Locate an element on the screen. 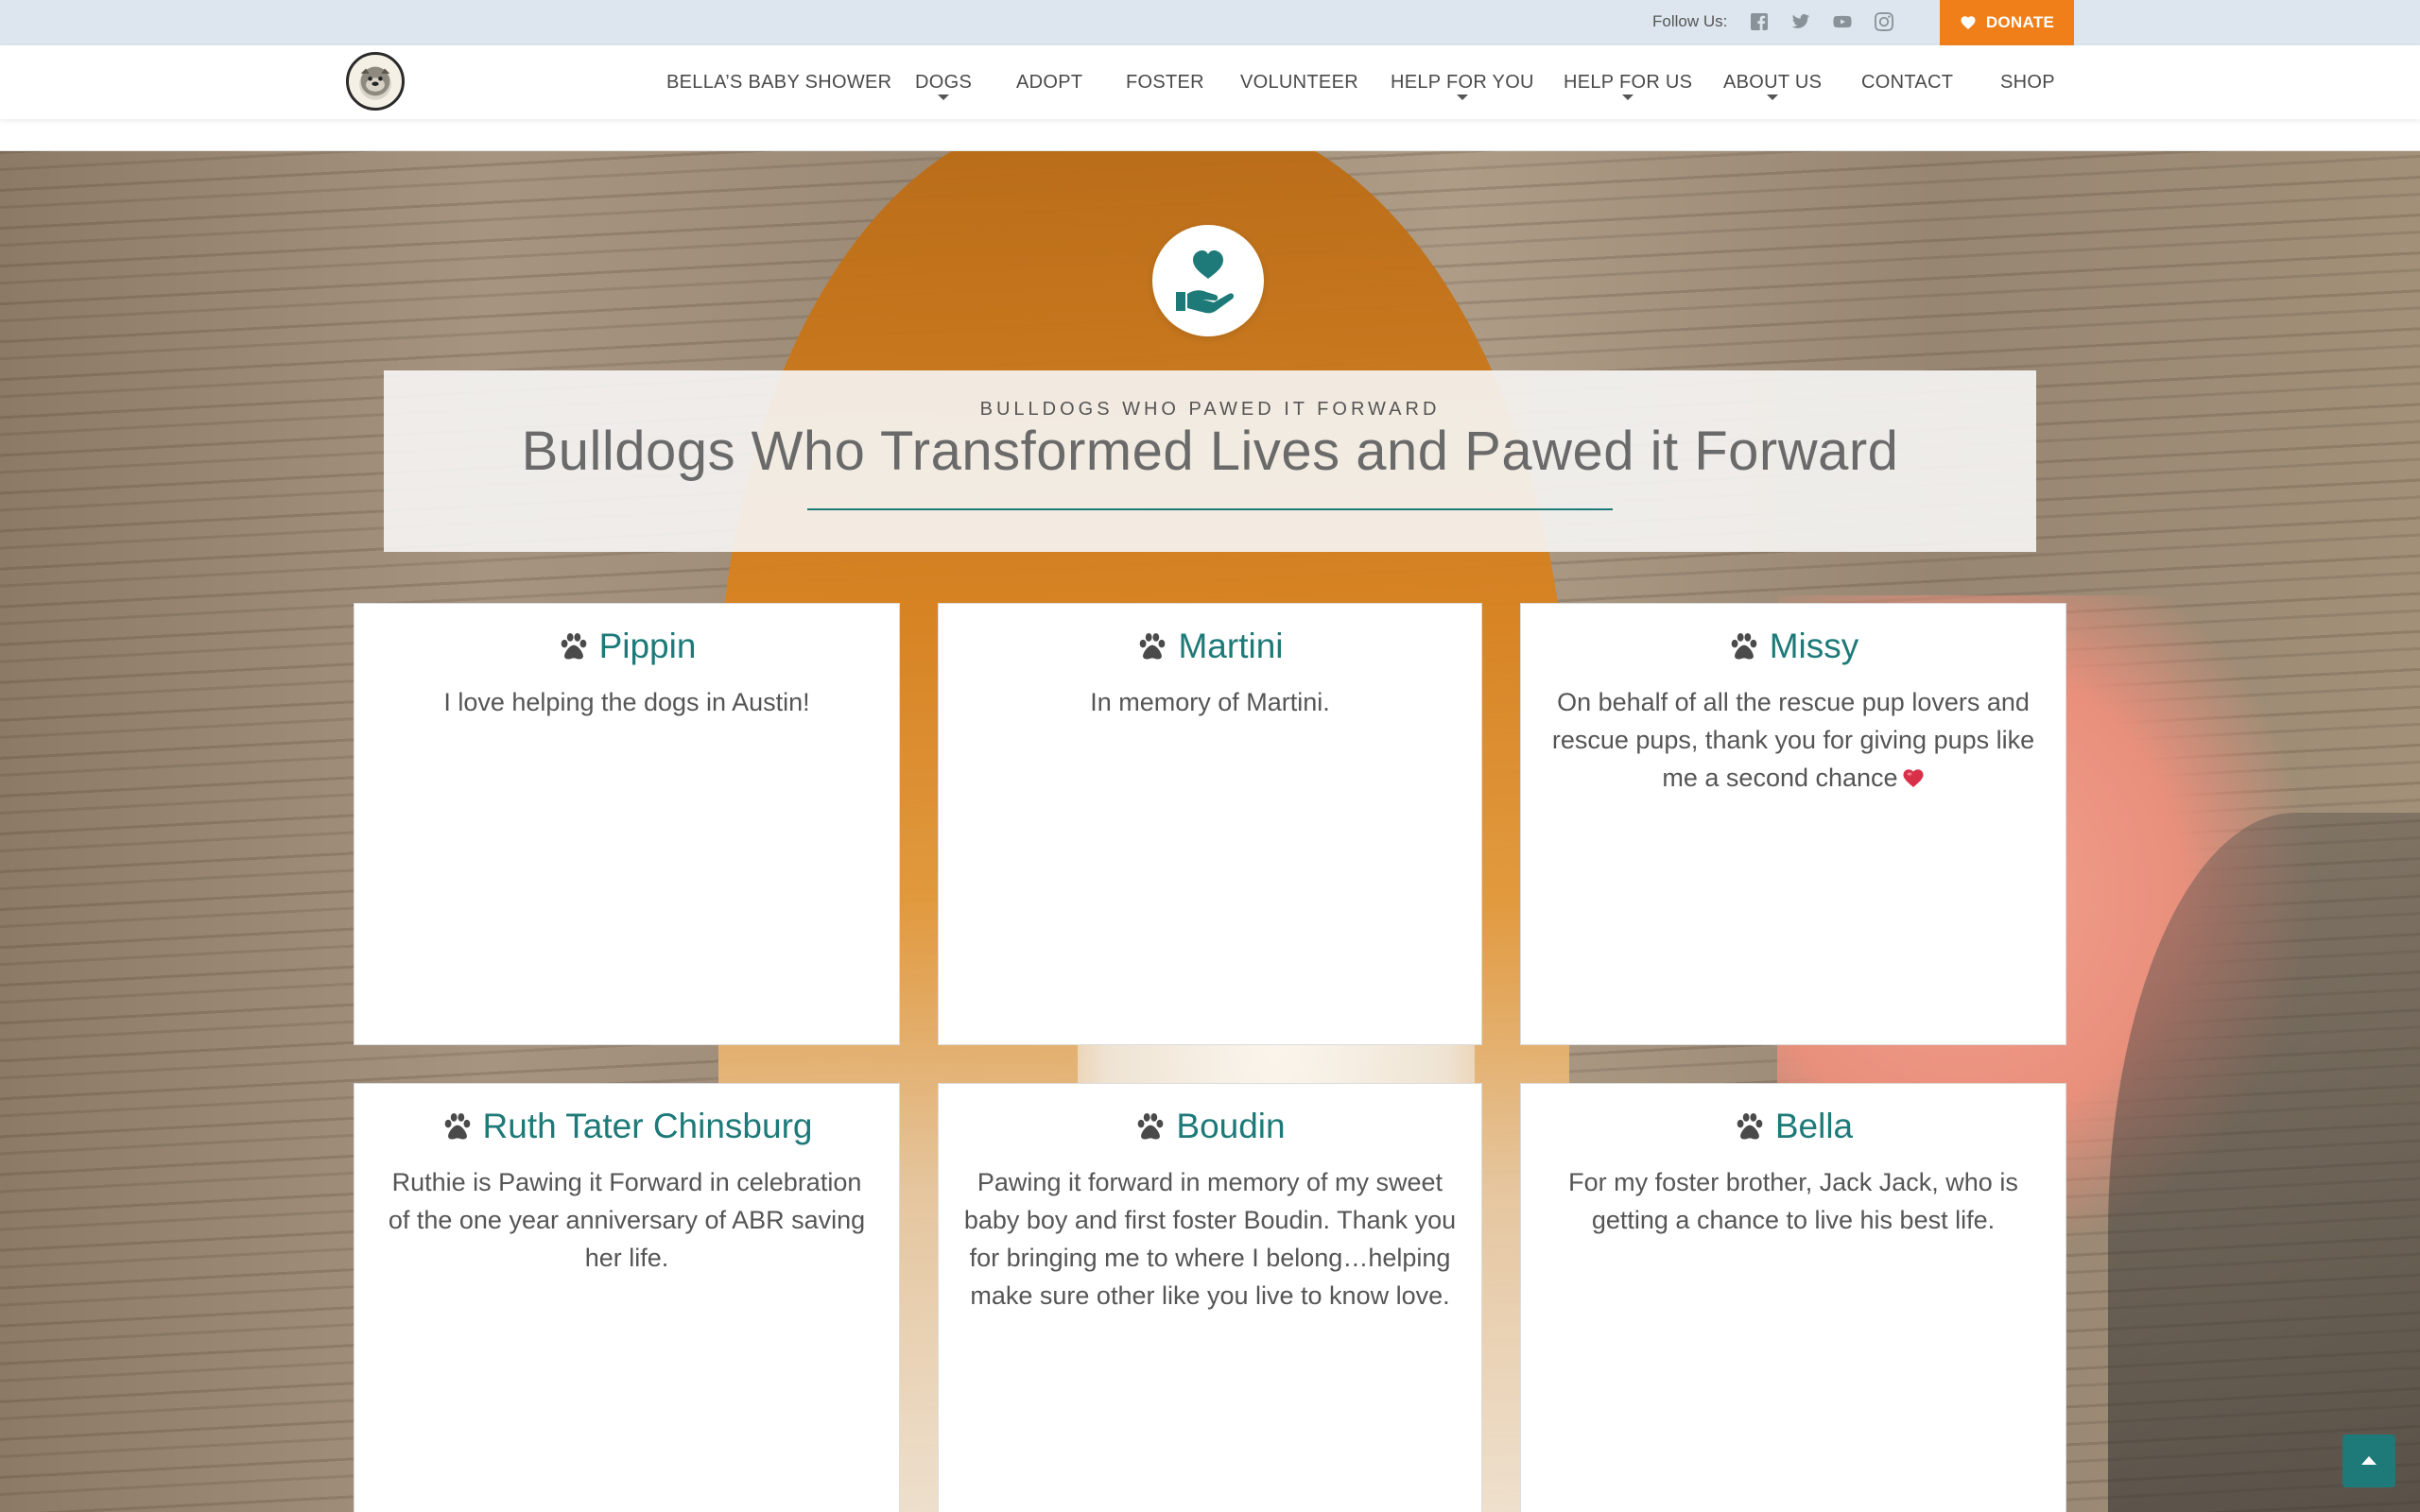 The width and height of the screenshot is (2420, 1512). nav-item-contact: CONTACT is located at coordinates (1907, 82).